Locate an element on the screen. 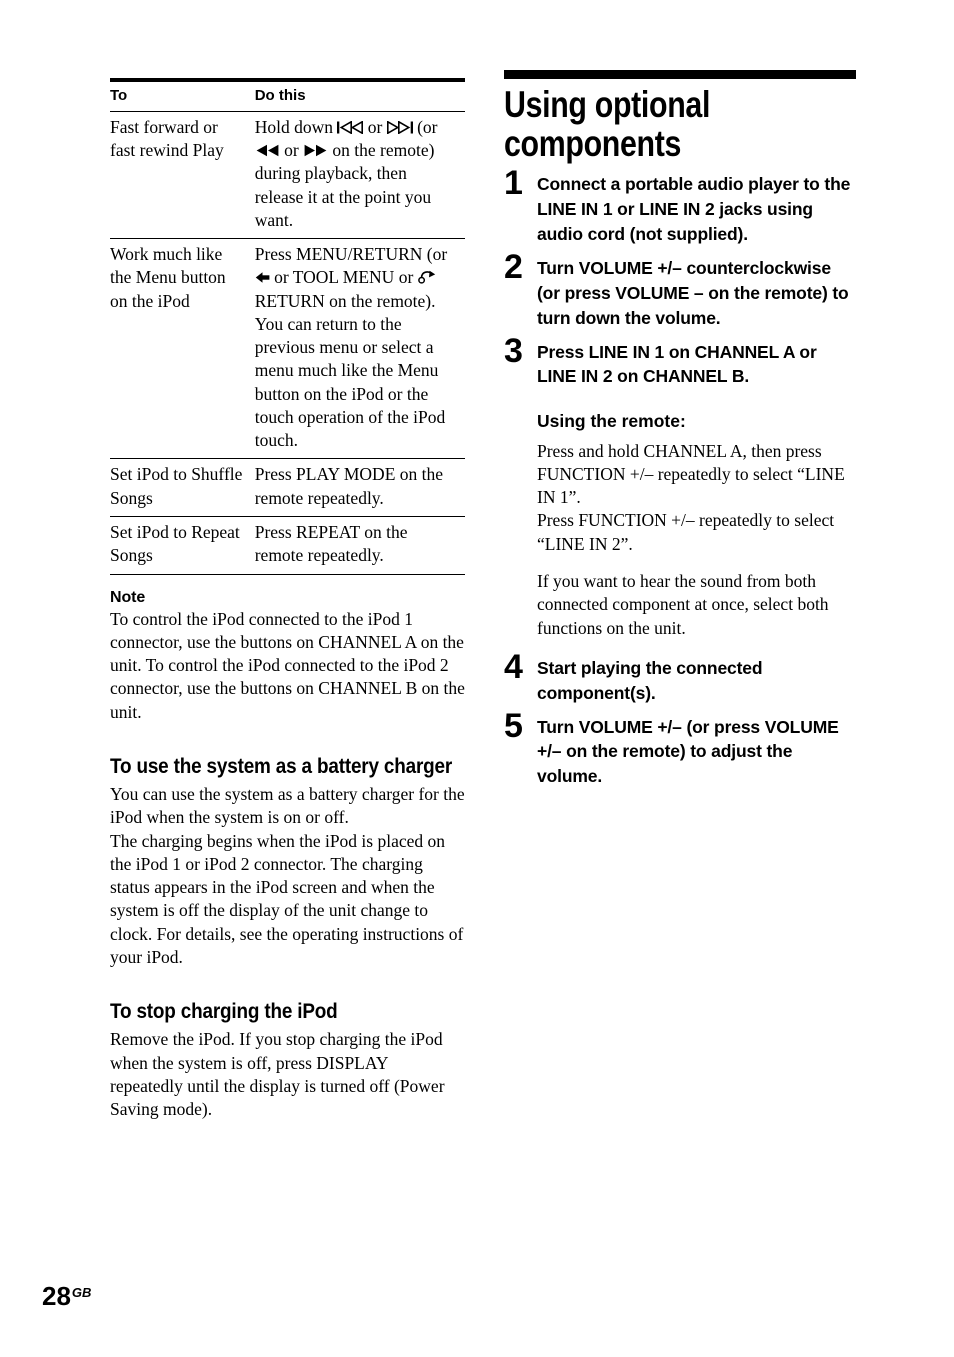 This screenshot has width=954, height=1357. column-header-to: To is located at coordinates (182, 96).